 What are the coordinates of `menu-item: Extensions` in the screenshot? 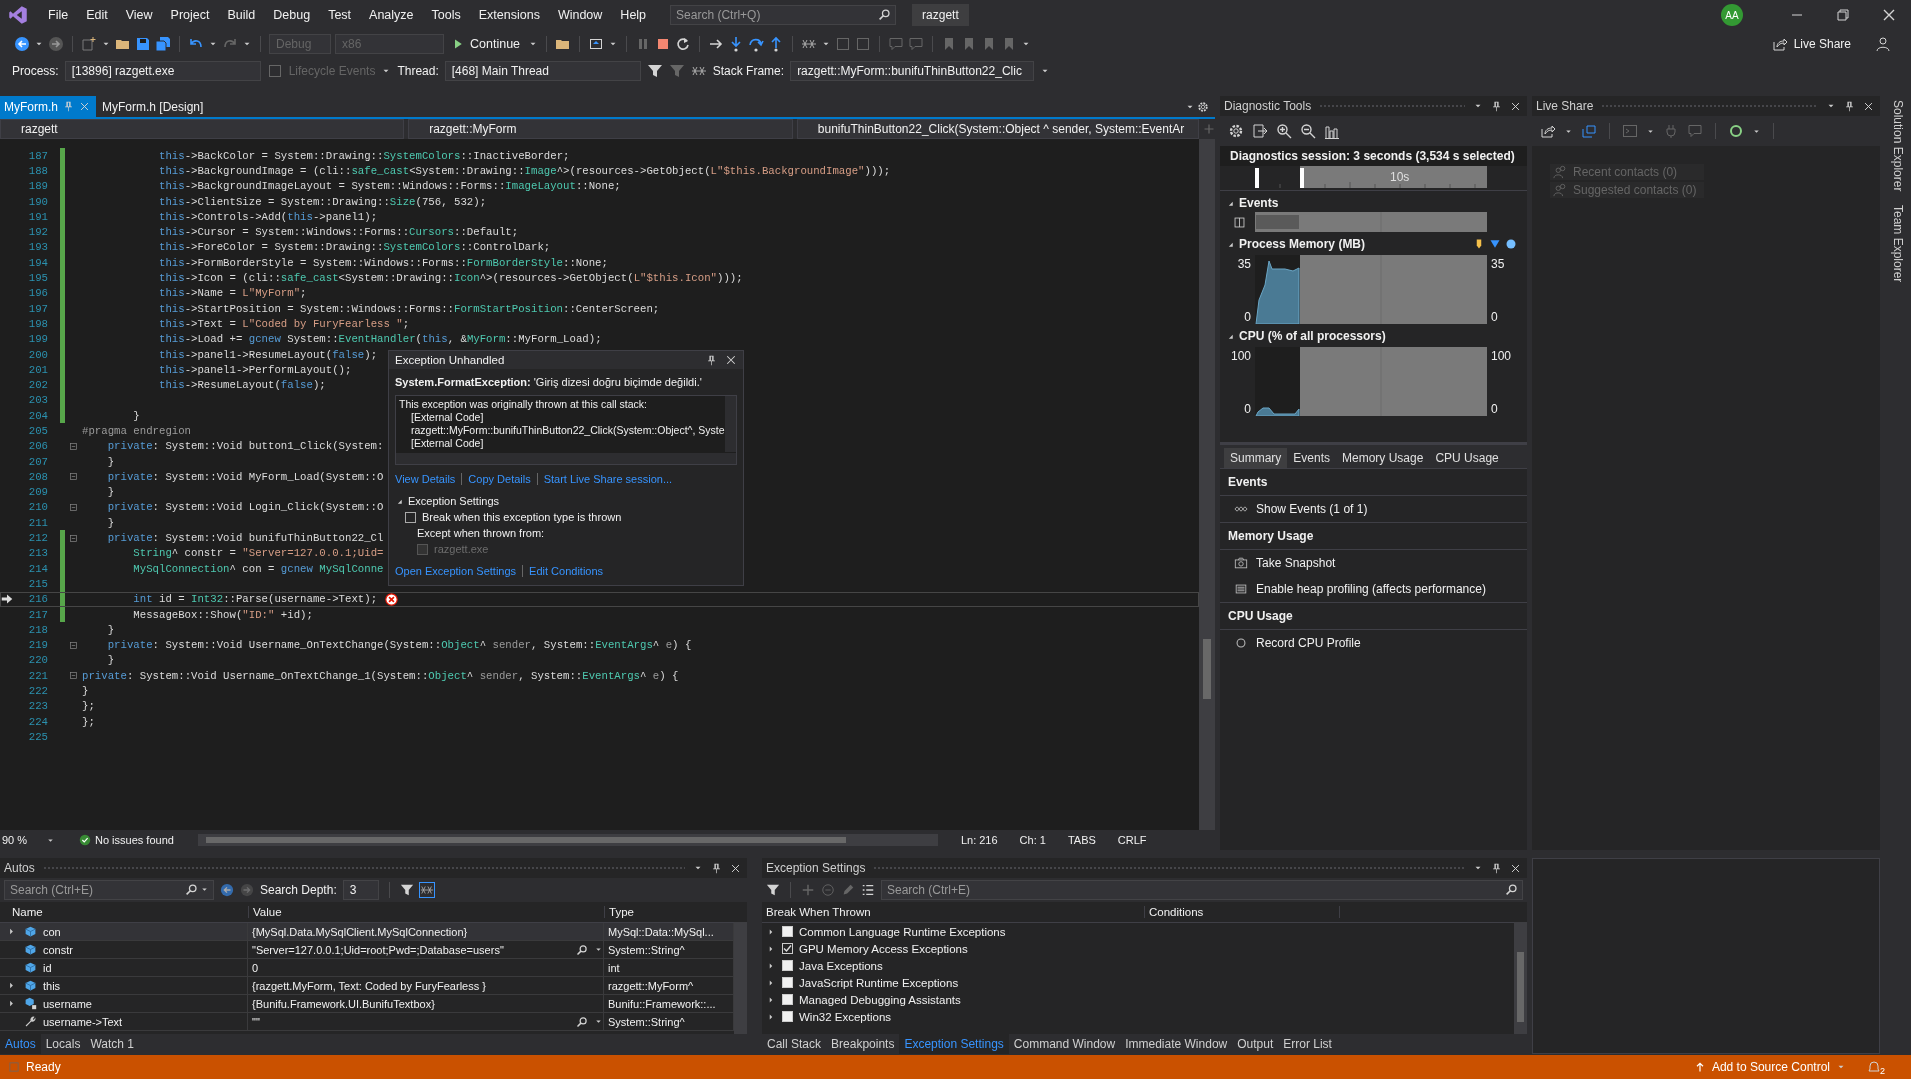 It's located at (509, 15).